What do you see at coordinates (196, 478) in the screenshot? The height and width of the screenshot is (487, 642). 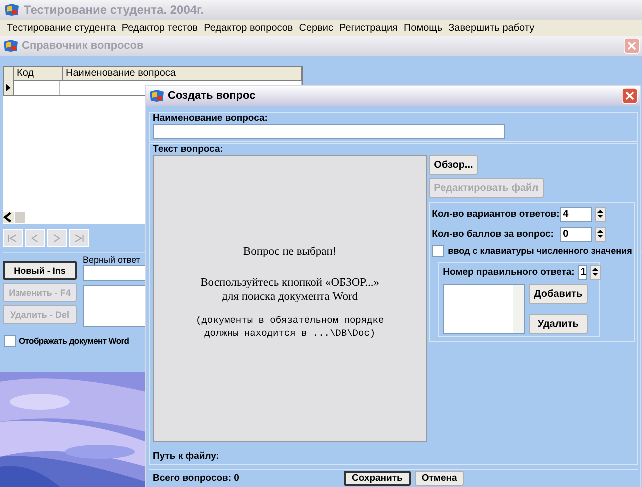 I see `question-count: Всего вопросов: 0` at bounding box center [196, 478].